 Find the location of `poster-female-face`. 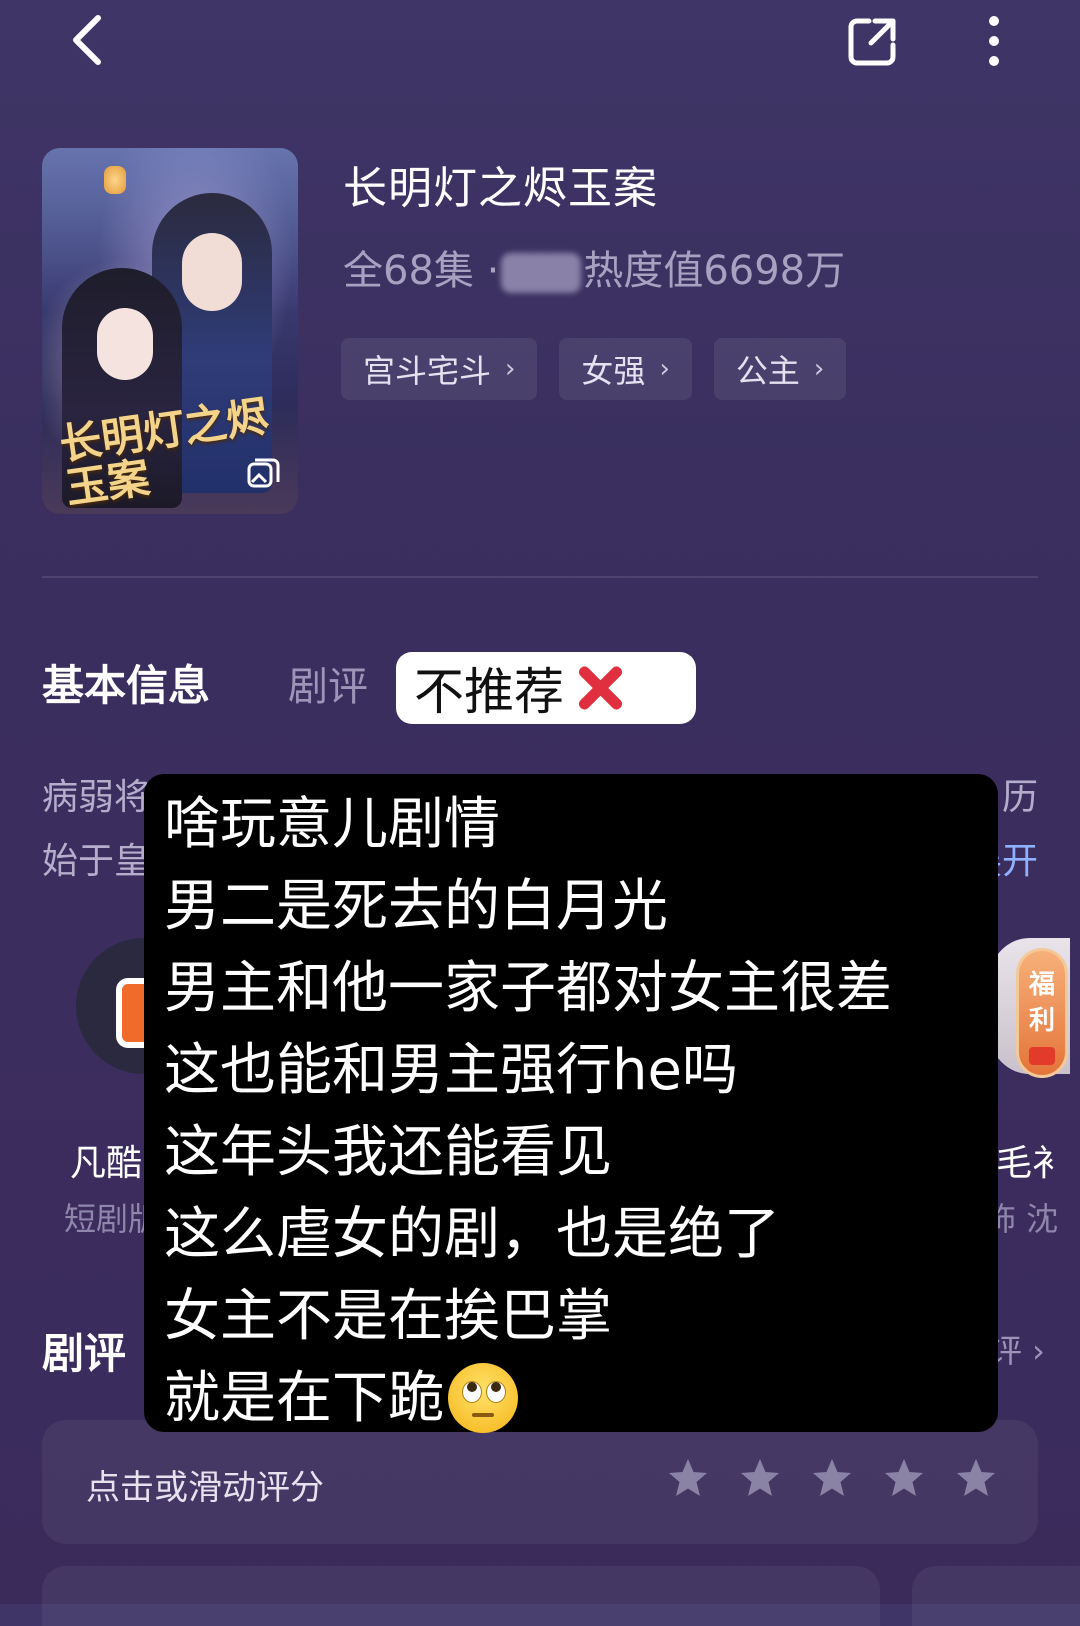

poster-female-face is located at coordinates (125, 344).